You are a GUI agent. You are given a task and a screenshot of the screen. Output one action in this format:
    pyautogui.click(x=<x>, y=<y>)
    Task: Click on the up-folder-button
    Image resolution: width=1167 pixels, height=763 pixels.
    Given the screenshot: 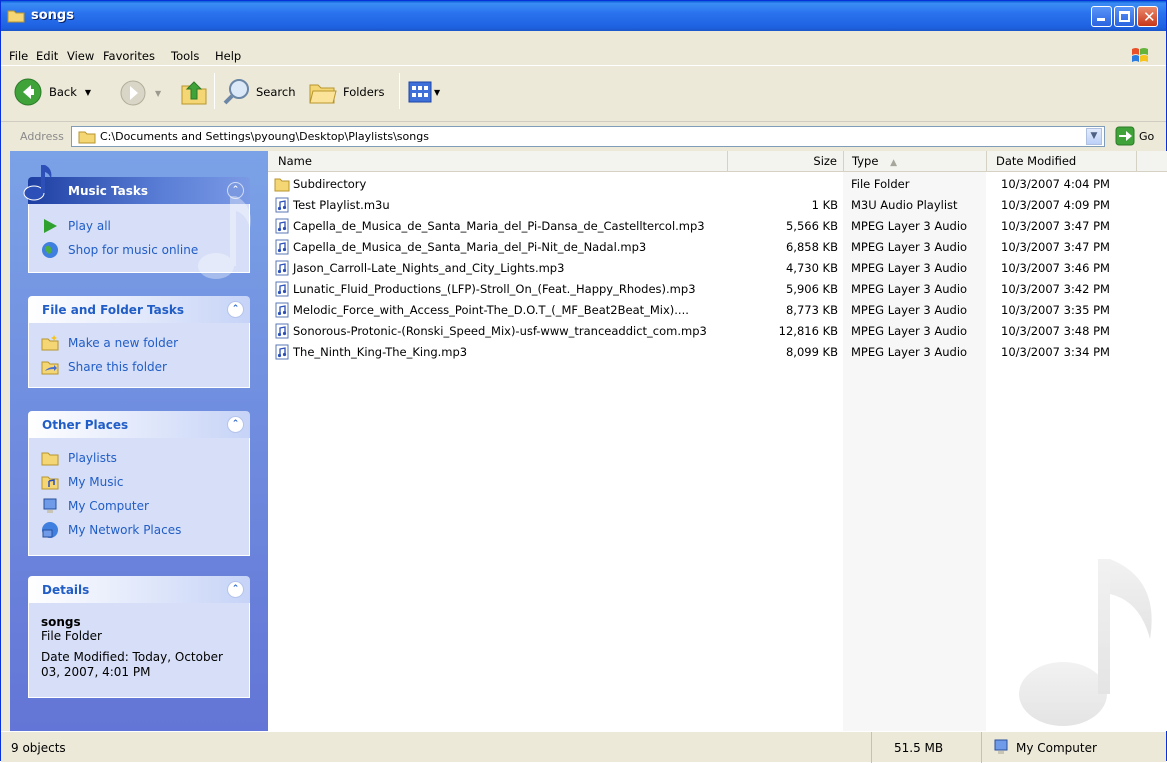 What is the action you would take?
    pyautogui.click(x=194, y=92)
    